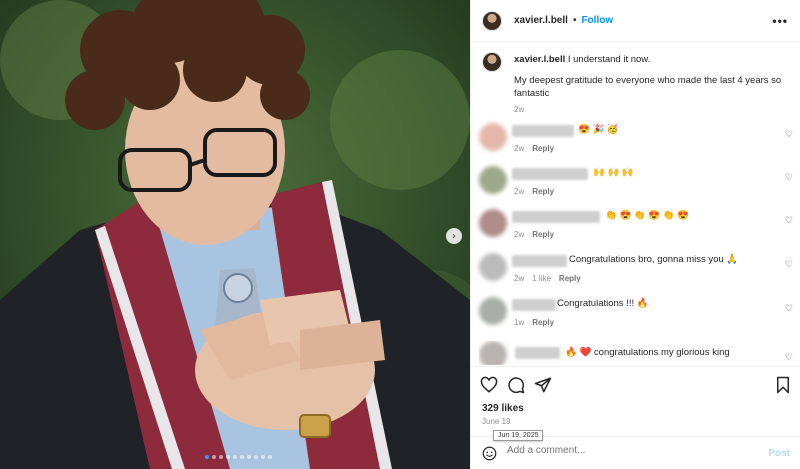  I want to click on comment-time: 1w, so click(519, 322).